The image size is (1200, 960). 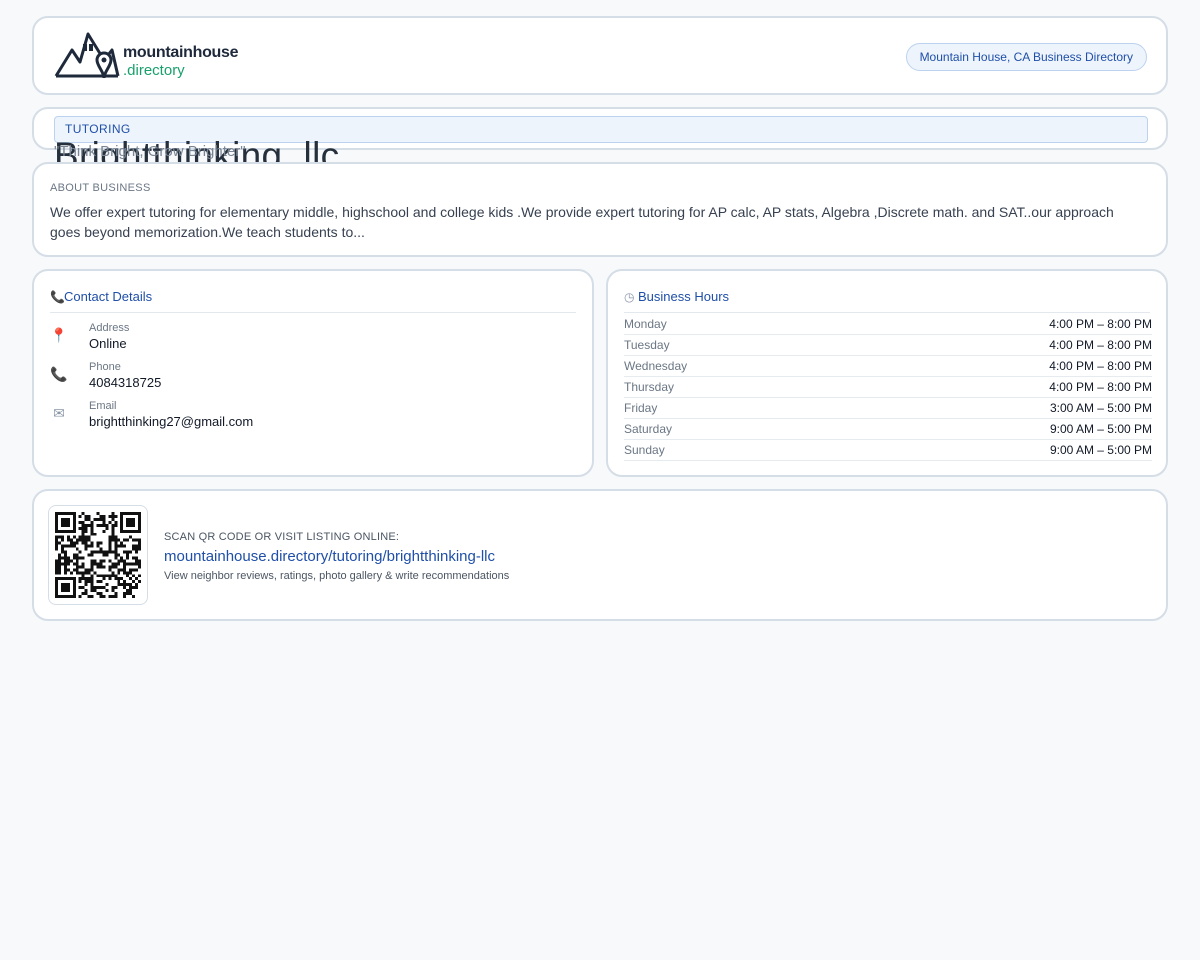 I want to click on phone-label: Phone, so click(x=105, y=367).